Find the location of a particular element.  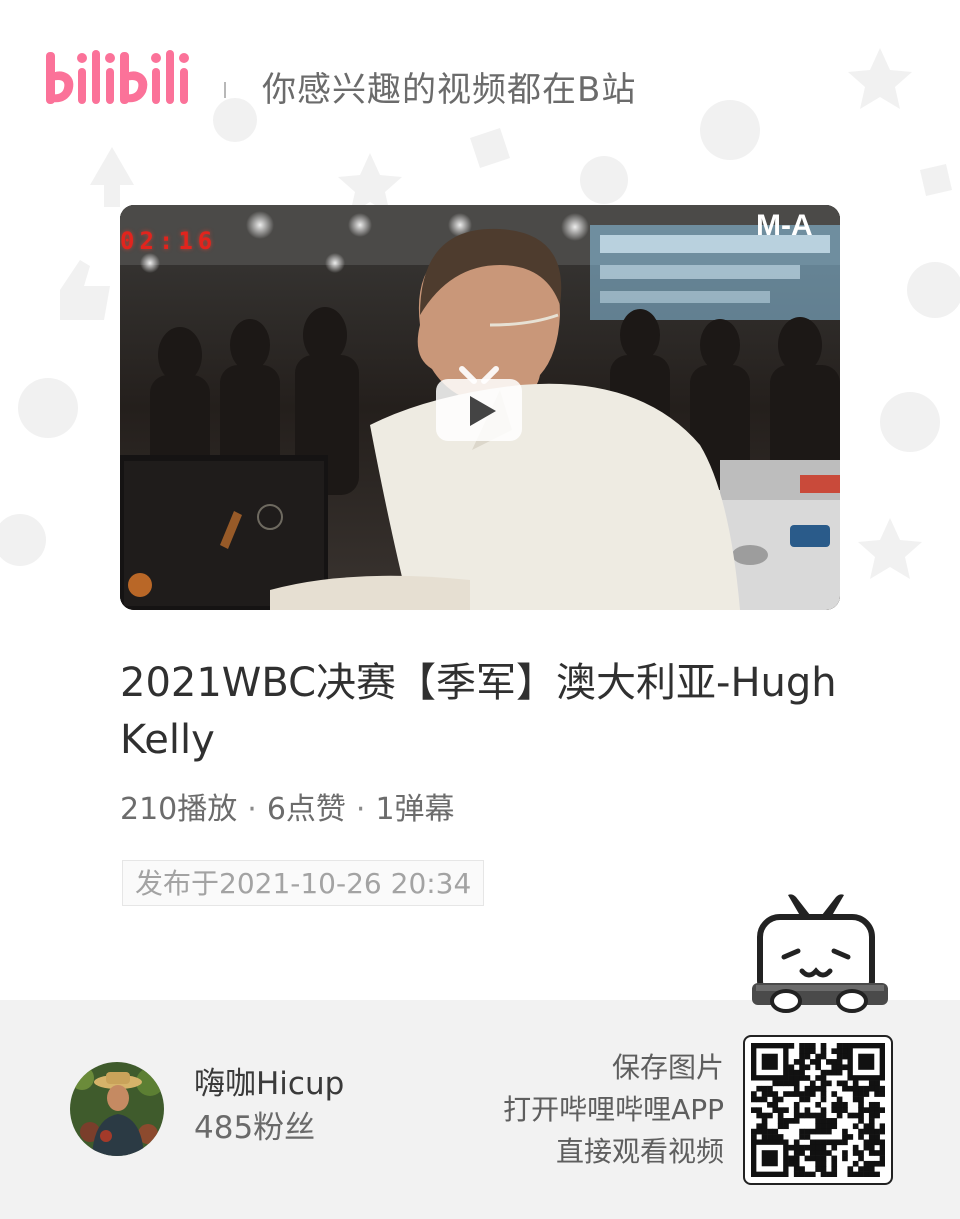

header-tagline: 你感兴趣的视频都在B站 is located at coordinates (449, 90).